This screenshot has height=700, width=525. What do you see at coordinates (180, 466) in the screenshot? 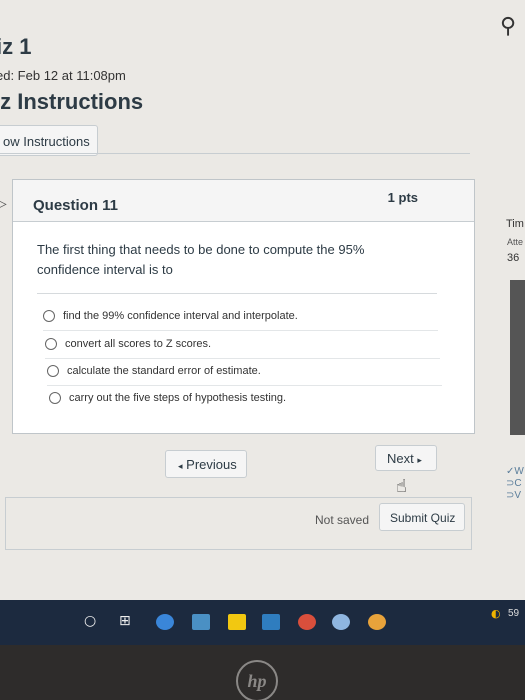
I see `chevron-left-icon: ◂` at bounding box center [180, 466].